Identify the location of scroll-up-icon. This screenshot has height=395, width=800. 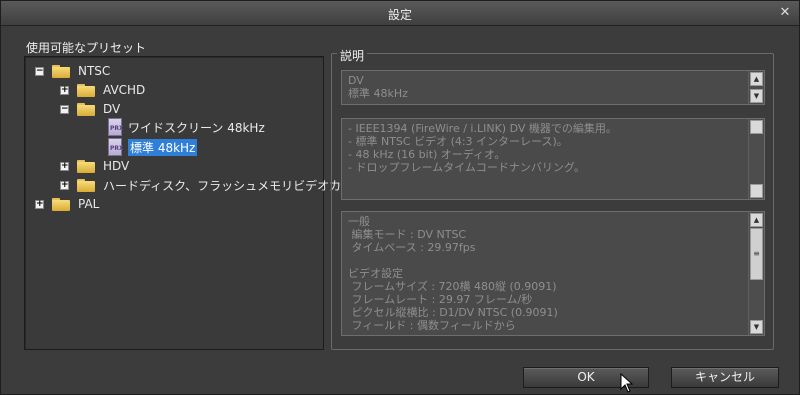
(756, 127).